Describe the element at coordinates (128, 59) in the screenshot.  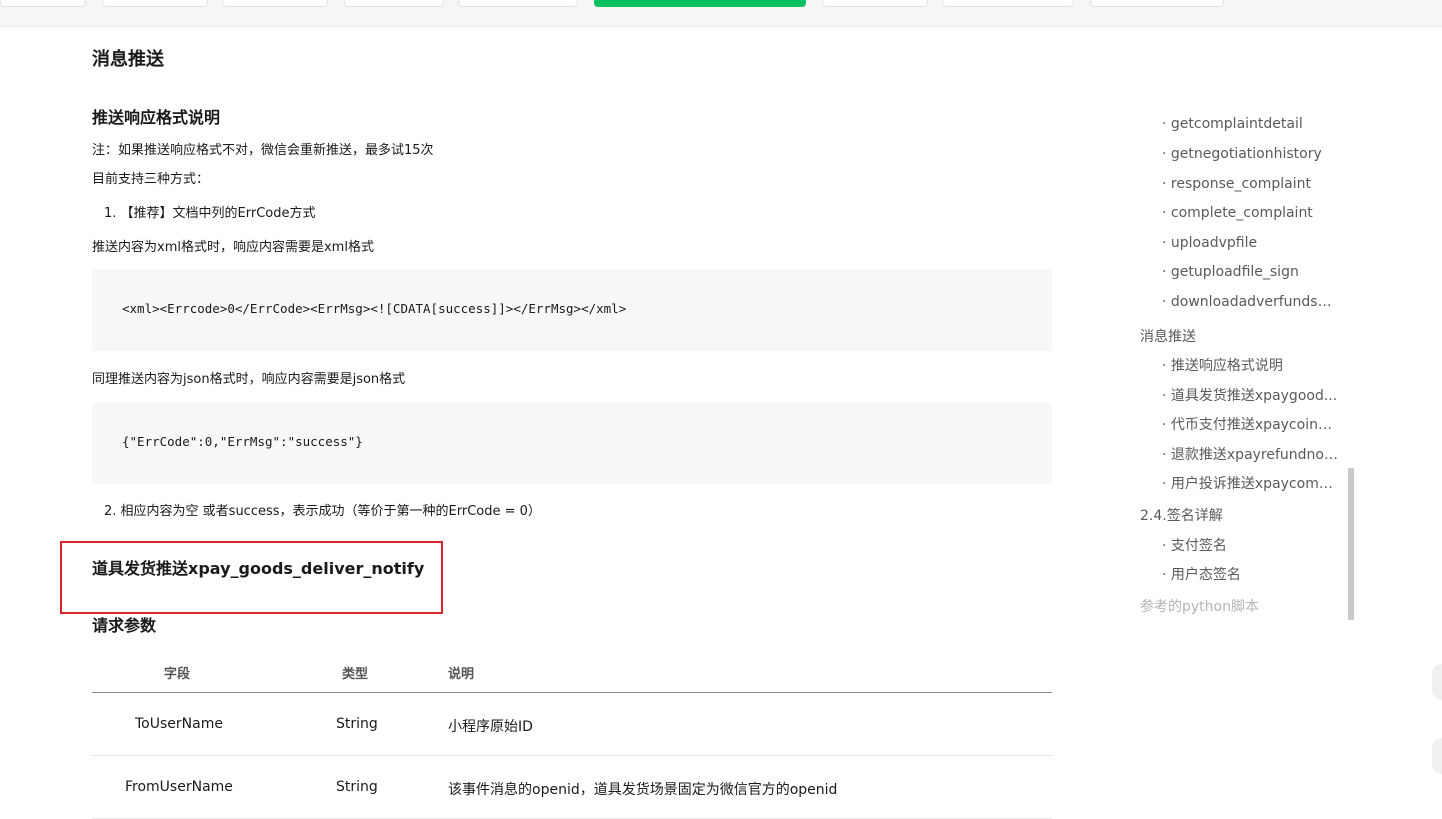
I see `section-title: 消息推送` at that location.